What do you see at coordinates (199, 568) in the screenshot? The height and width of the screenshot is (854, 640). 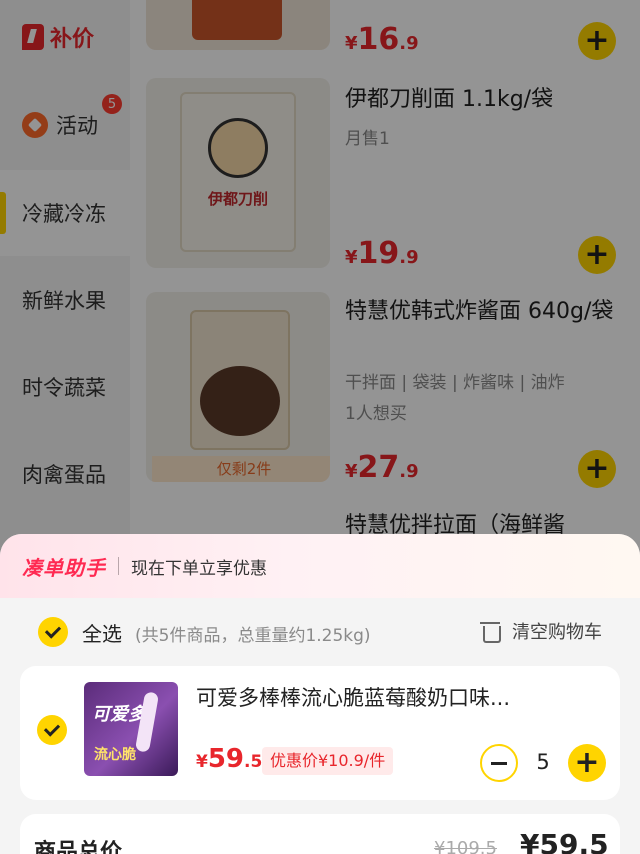 I see `helper-subtitle: 现在下单立享优惠` at bounding box center [199, 568].